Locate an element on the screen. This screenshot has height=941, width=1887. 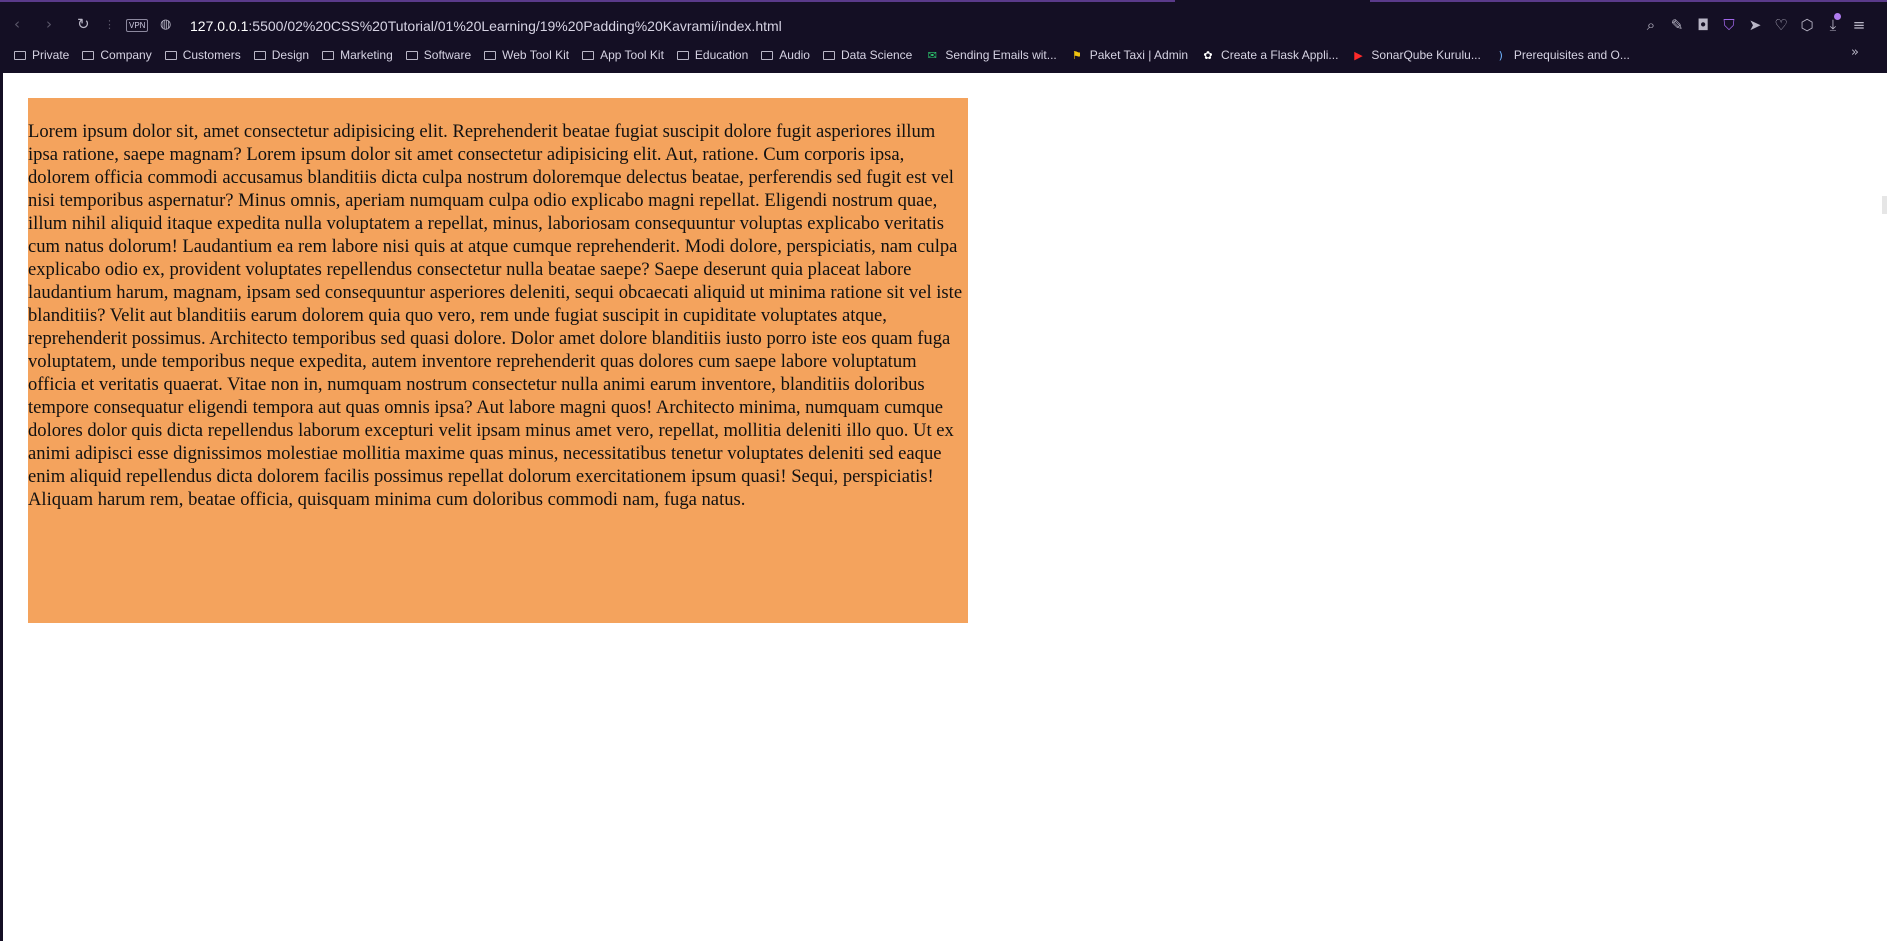
bookmark-label: Marketing is located at coordinates (366, 55).